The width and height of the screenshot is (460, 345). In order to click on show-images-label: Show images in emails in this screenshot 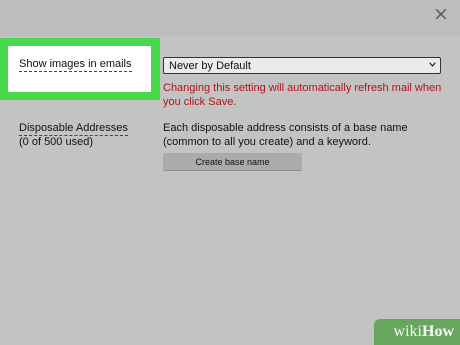, I will do `click(75, 65)`.